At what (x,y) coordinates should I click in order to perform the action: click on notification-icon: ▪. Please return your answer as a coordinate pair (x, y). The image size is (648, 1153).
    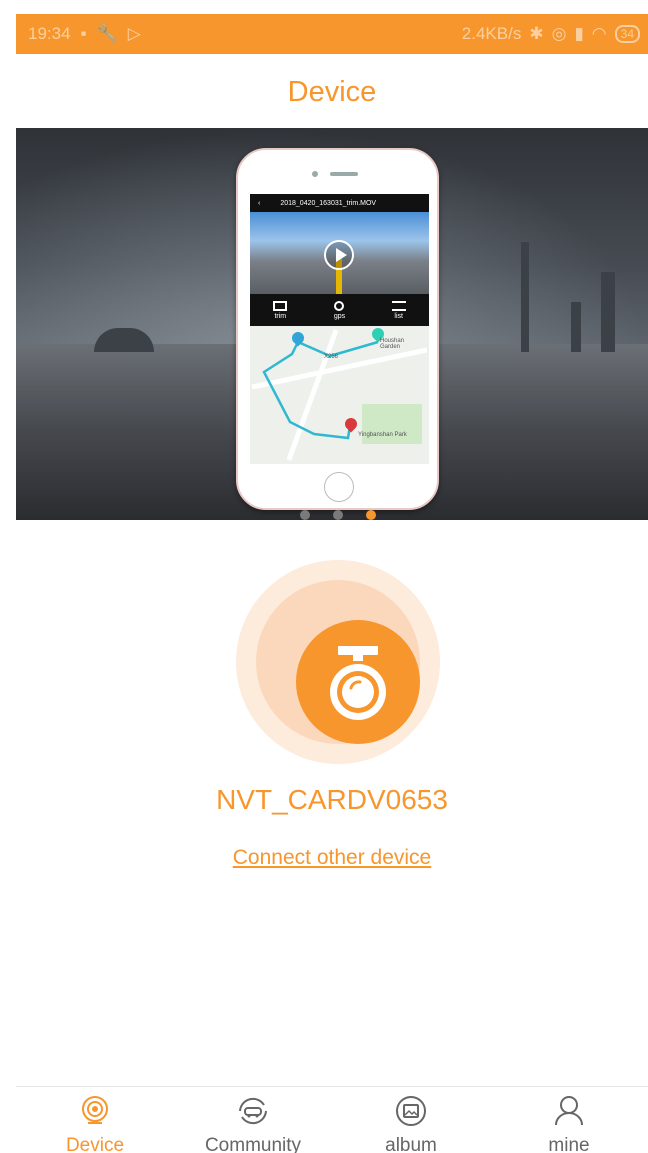
    Looking at the image, I should click on (83, 33).